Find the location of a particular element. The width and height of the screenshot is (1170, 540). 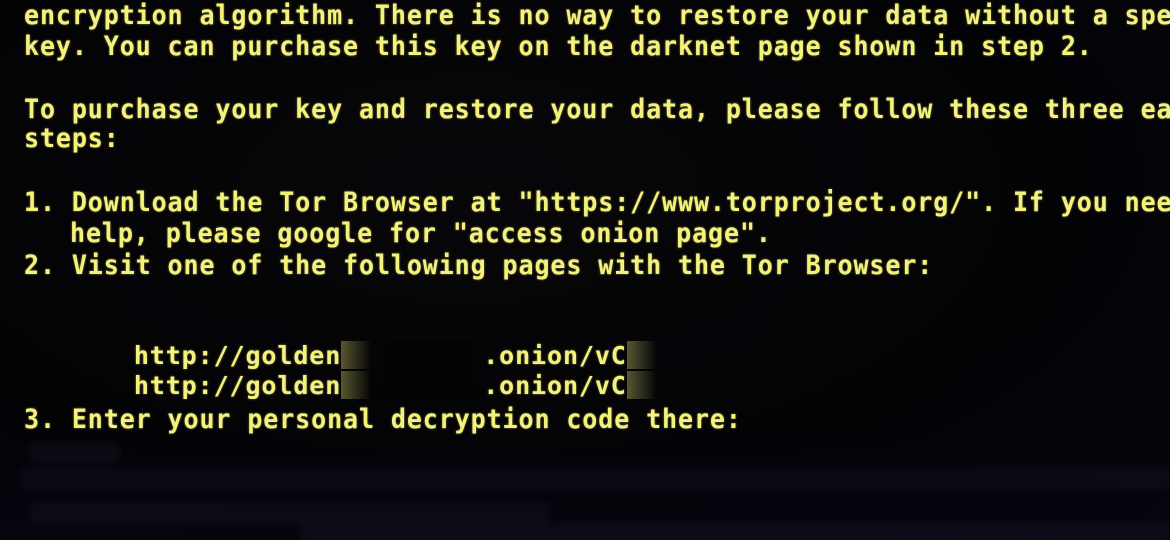

redacted-segment is located at coordinates (427, 385).